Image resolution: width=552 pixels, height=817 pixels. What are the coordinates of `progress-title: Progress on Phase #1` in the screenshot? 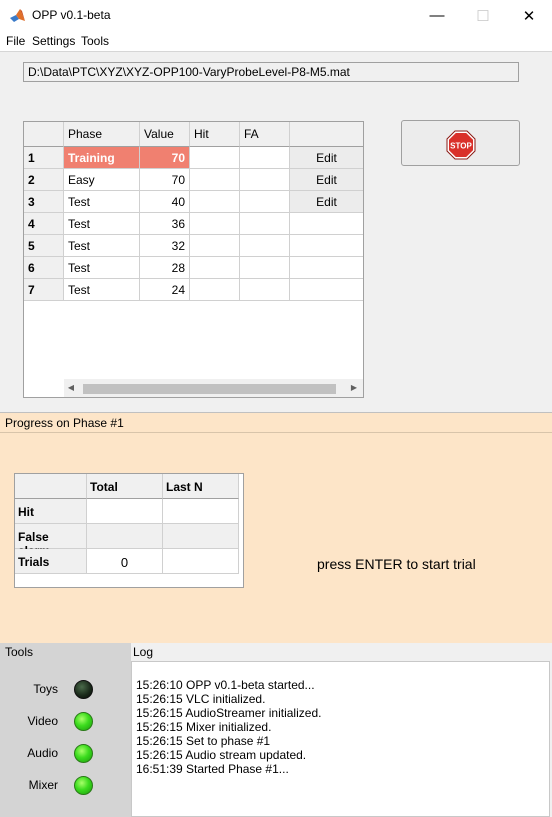 It's located at (64, 423).